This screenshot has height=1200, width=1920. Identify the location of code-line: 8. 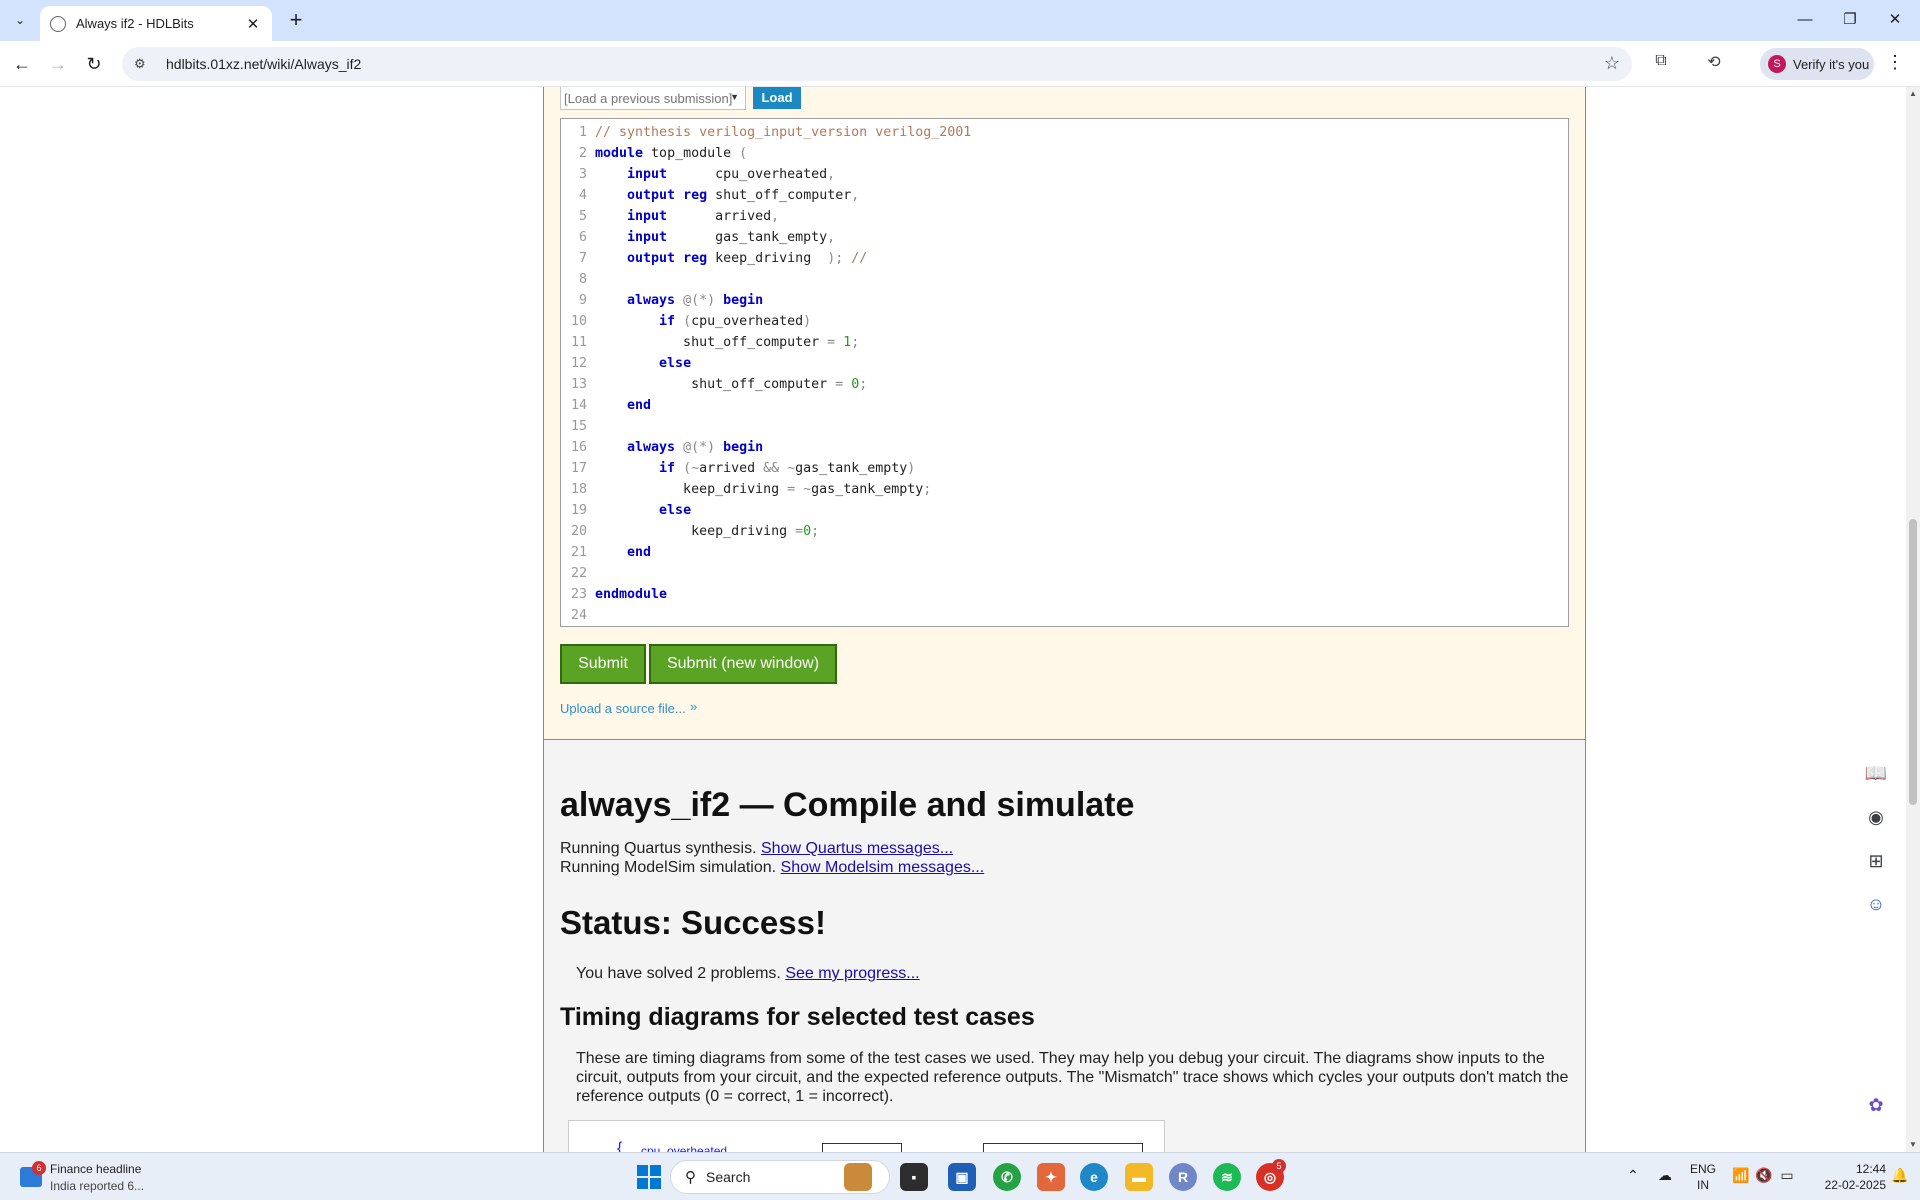
(1064, 279).